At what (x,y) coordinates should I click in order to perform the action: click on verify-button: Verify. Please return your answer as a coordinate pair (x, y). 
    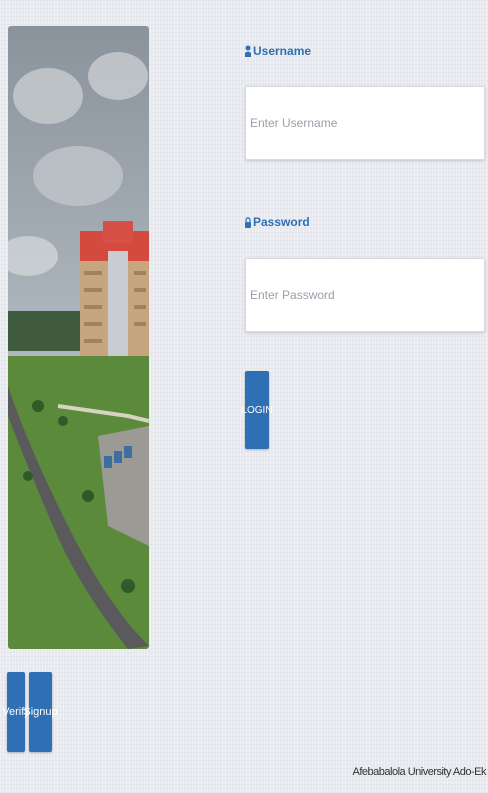
    Looking at the image, I should click on (16, 712).